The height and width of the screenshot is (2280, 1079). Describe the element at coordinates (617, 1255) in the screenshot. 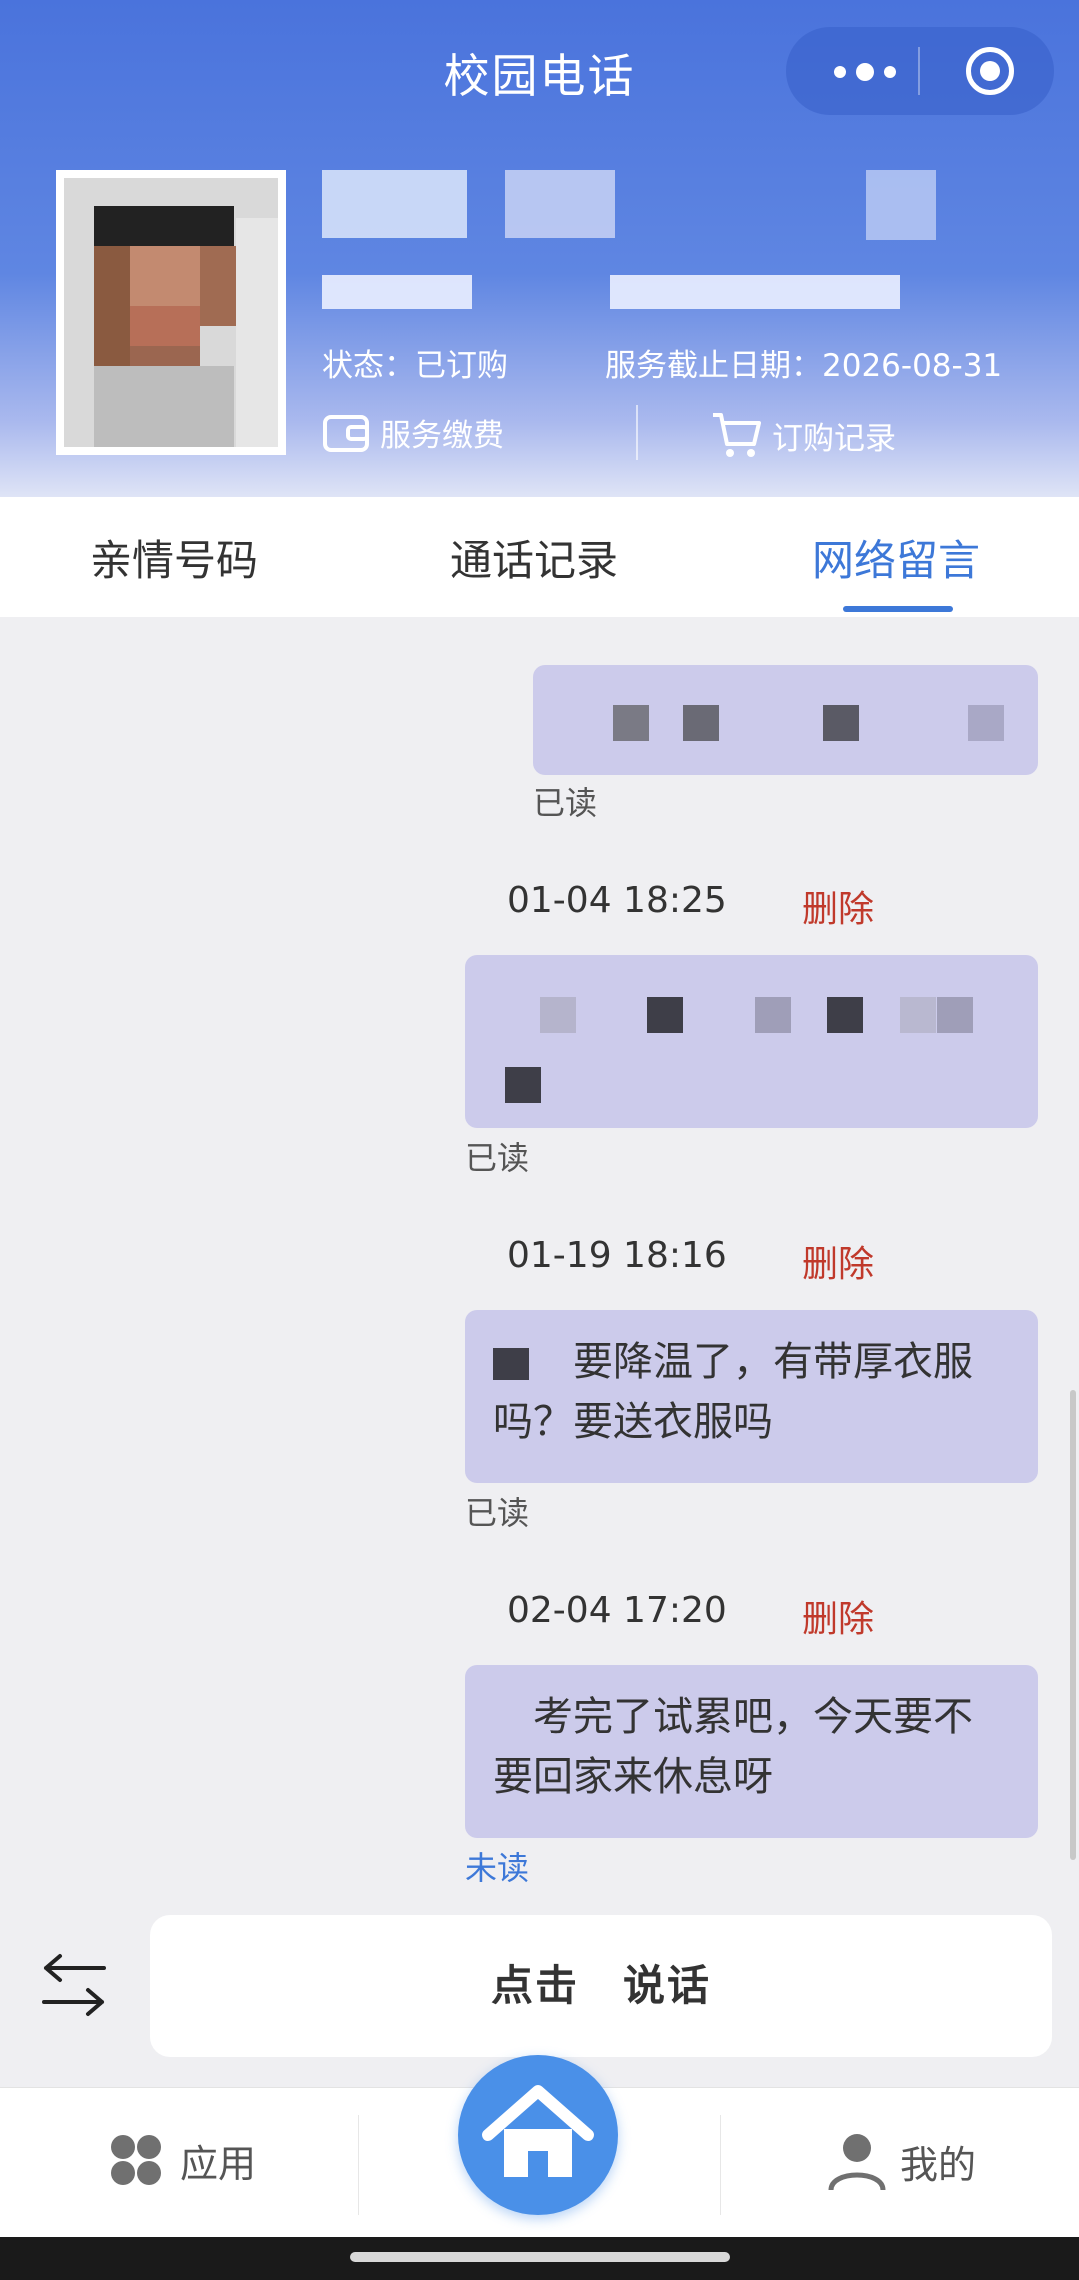

I see `message-time: 01-19 18:16` at that location.